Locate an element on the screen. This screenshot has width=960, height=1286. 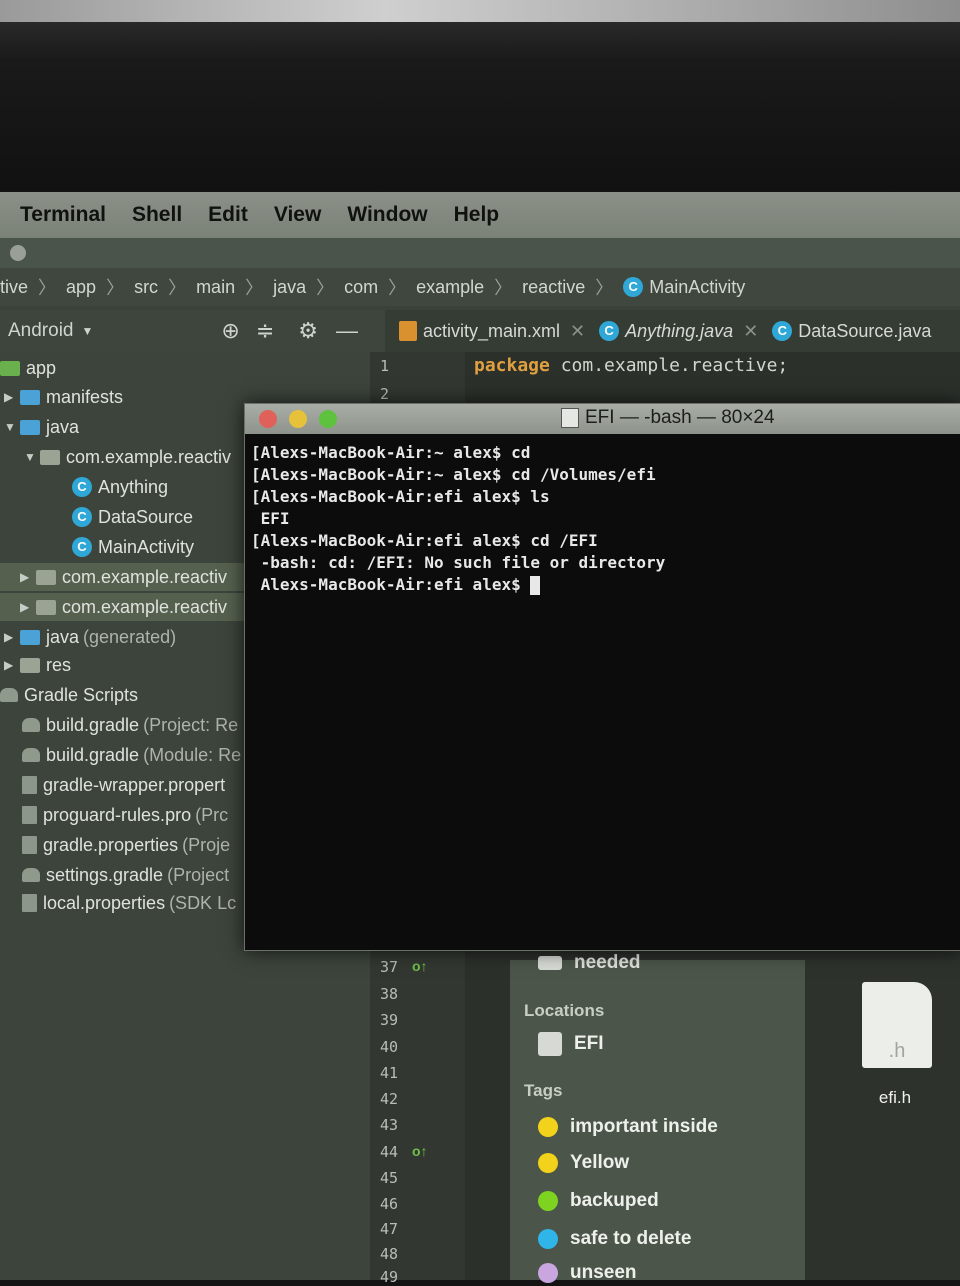
chevron-right-icon: 〉 is located at coordinates (325, 288).